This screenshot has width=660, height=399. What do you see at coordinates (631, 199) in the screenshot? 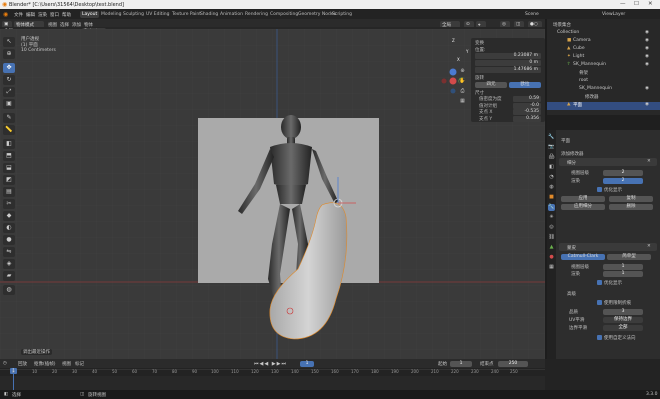
I see `copy-button: 复制` at bounding box center [631, 199].